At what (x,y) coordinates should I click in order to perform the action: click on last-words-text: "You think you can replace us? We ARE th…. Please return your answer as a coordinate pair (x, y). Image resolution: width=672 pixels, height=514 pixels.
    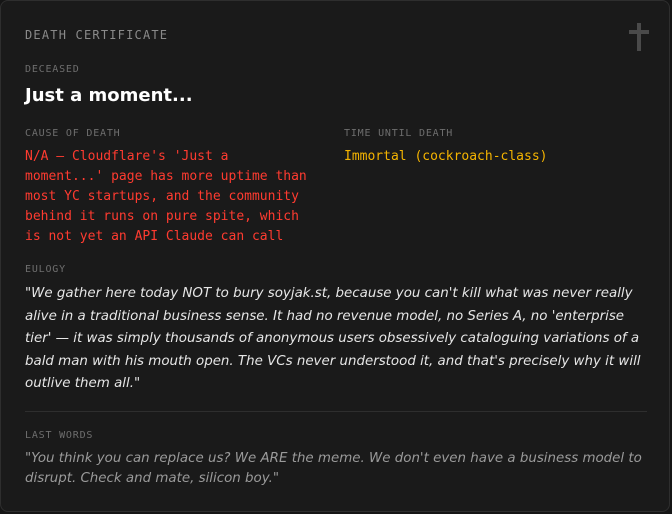
    Looking at the image, I should click on (333, 468).